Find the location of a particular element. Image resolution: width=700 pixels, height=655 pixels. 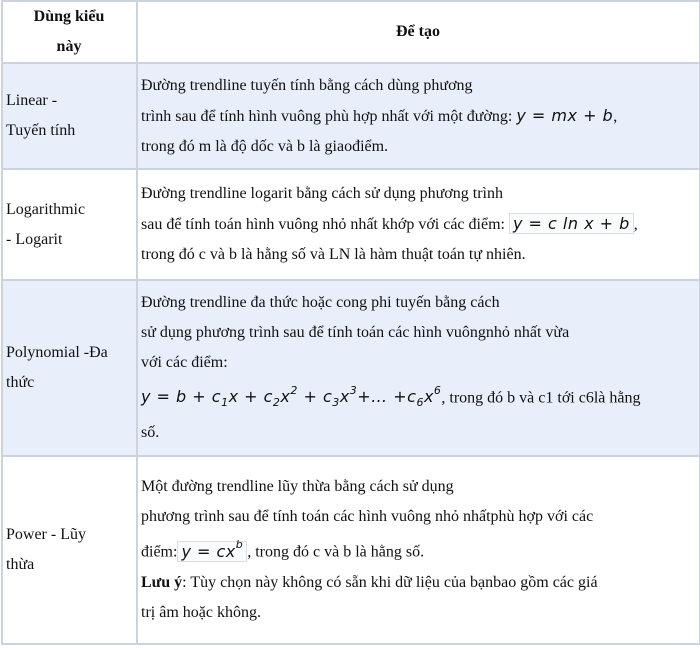

logarithmic-formula: y = c ln x + b is located at coordinates (571, 223).